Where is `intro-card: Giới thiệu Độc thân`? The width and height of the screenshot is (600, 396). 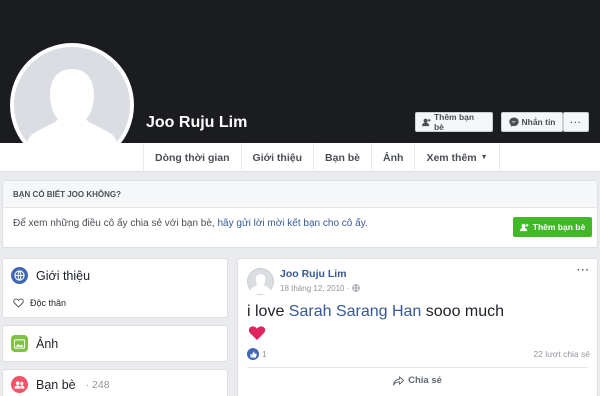
intro-card: Giới thiệu Độc thân is located at coordinates (115, 288).